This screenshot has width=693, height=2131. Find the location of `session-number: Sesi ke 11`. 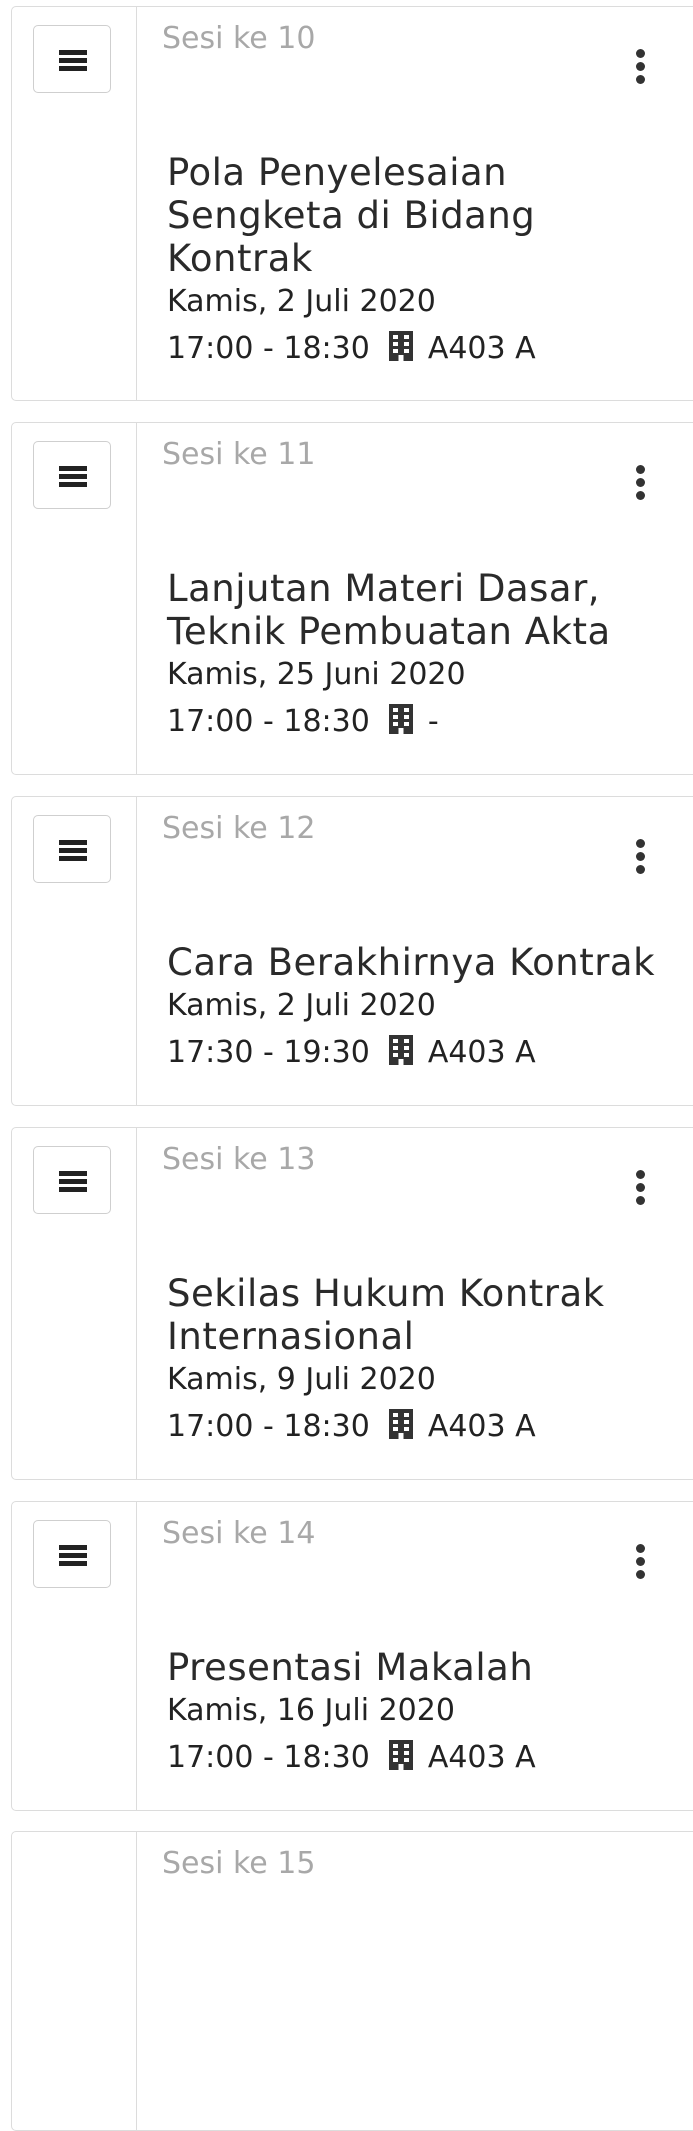

session-number: Sesi ke 11 is located at coordinates (239, 454).